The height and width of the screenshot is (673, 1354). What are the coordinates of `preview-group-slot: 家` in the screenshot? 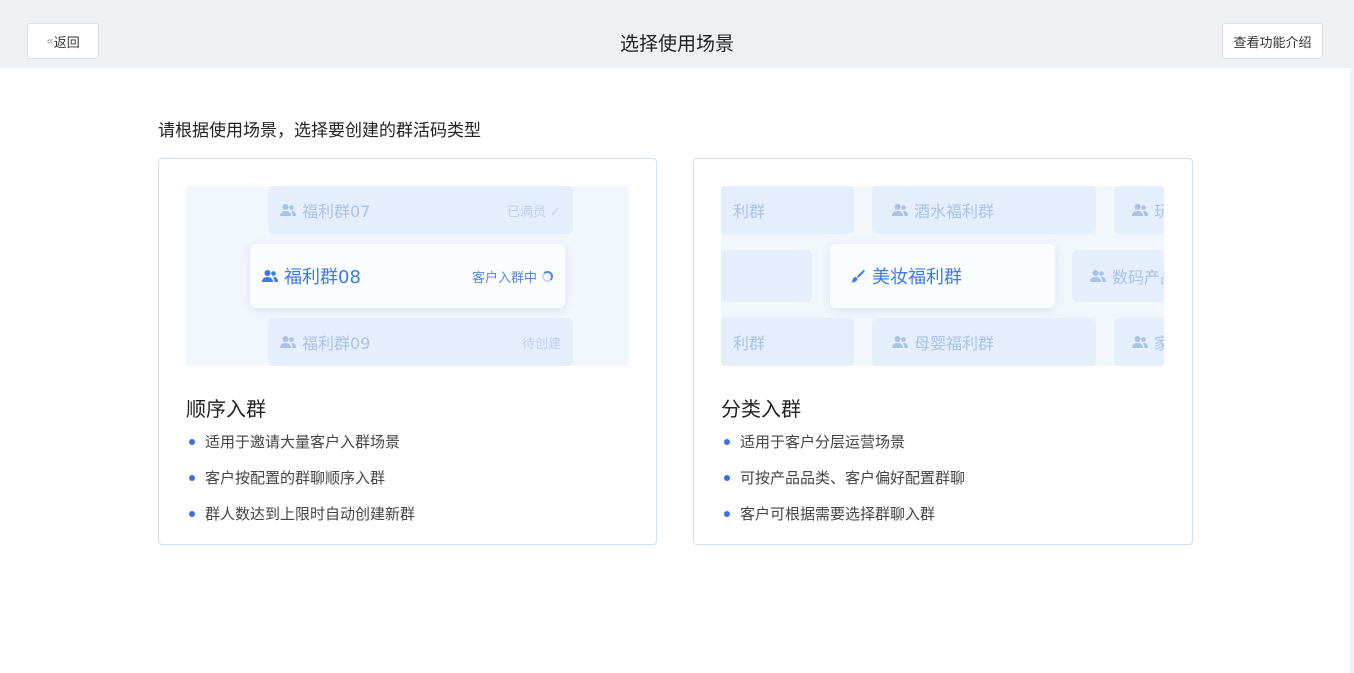 It's located at (1139, 342).